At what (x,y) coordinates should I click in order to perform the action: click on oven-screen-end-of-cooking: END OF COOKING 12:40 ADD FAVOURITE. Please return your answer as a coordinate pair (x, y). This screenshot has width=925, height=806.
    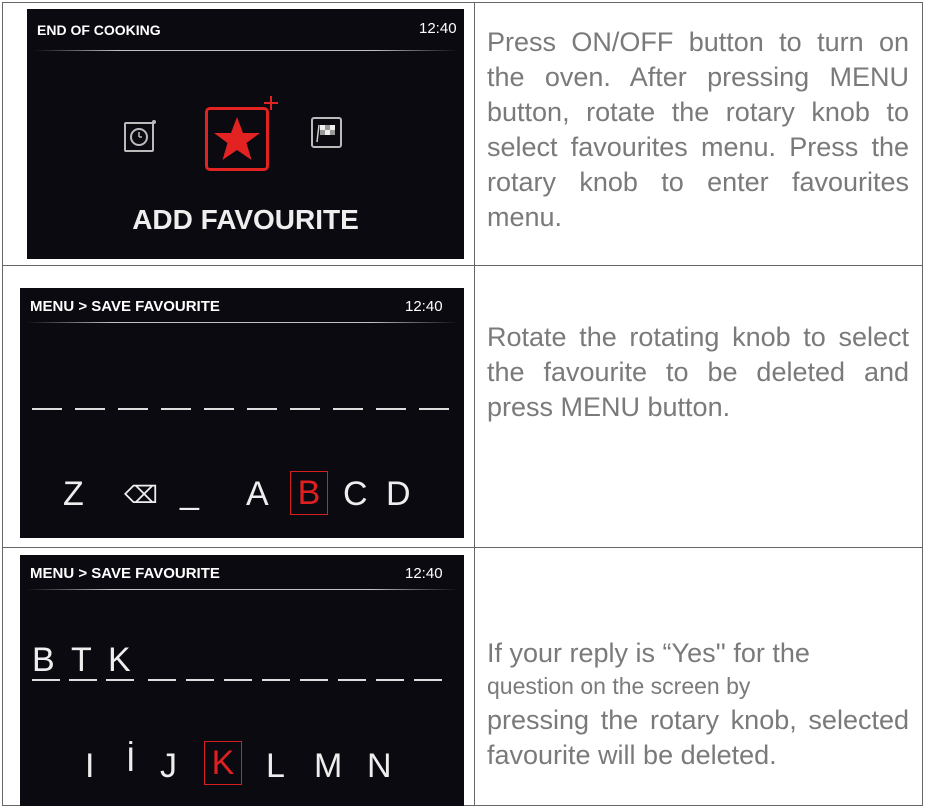
    Looking at the image, I should click on (245, 134).